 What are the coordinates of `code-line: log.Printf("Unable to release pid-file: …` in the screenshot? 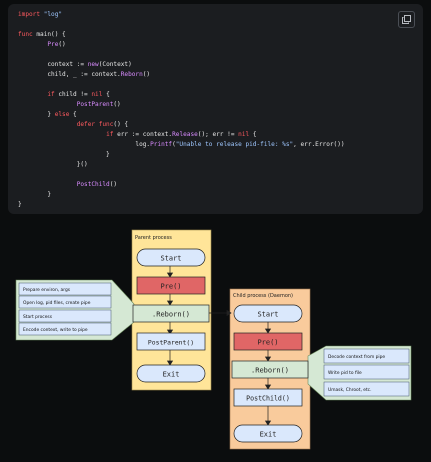 It's located at (181, 145).